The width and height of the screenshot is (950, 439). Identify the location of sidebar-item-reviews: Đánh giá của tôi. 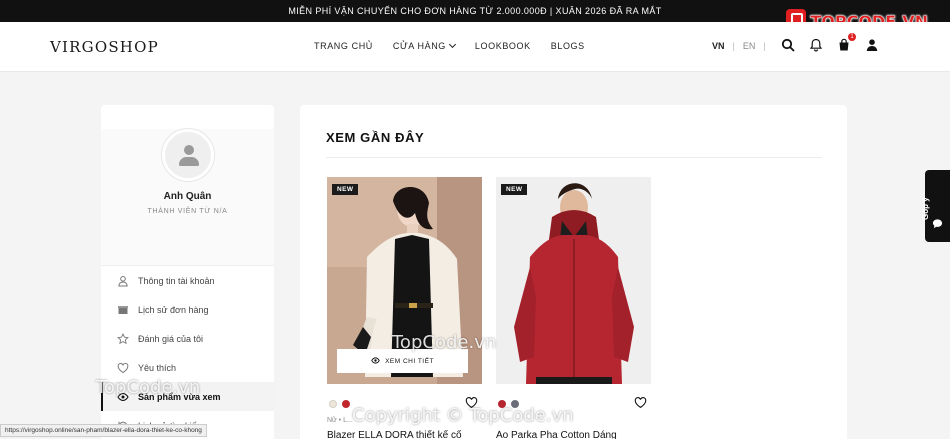
(187, 338).